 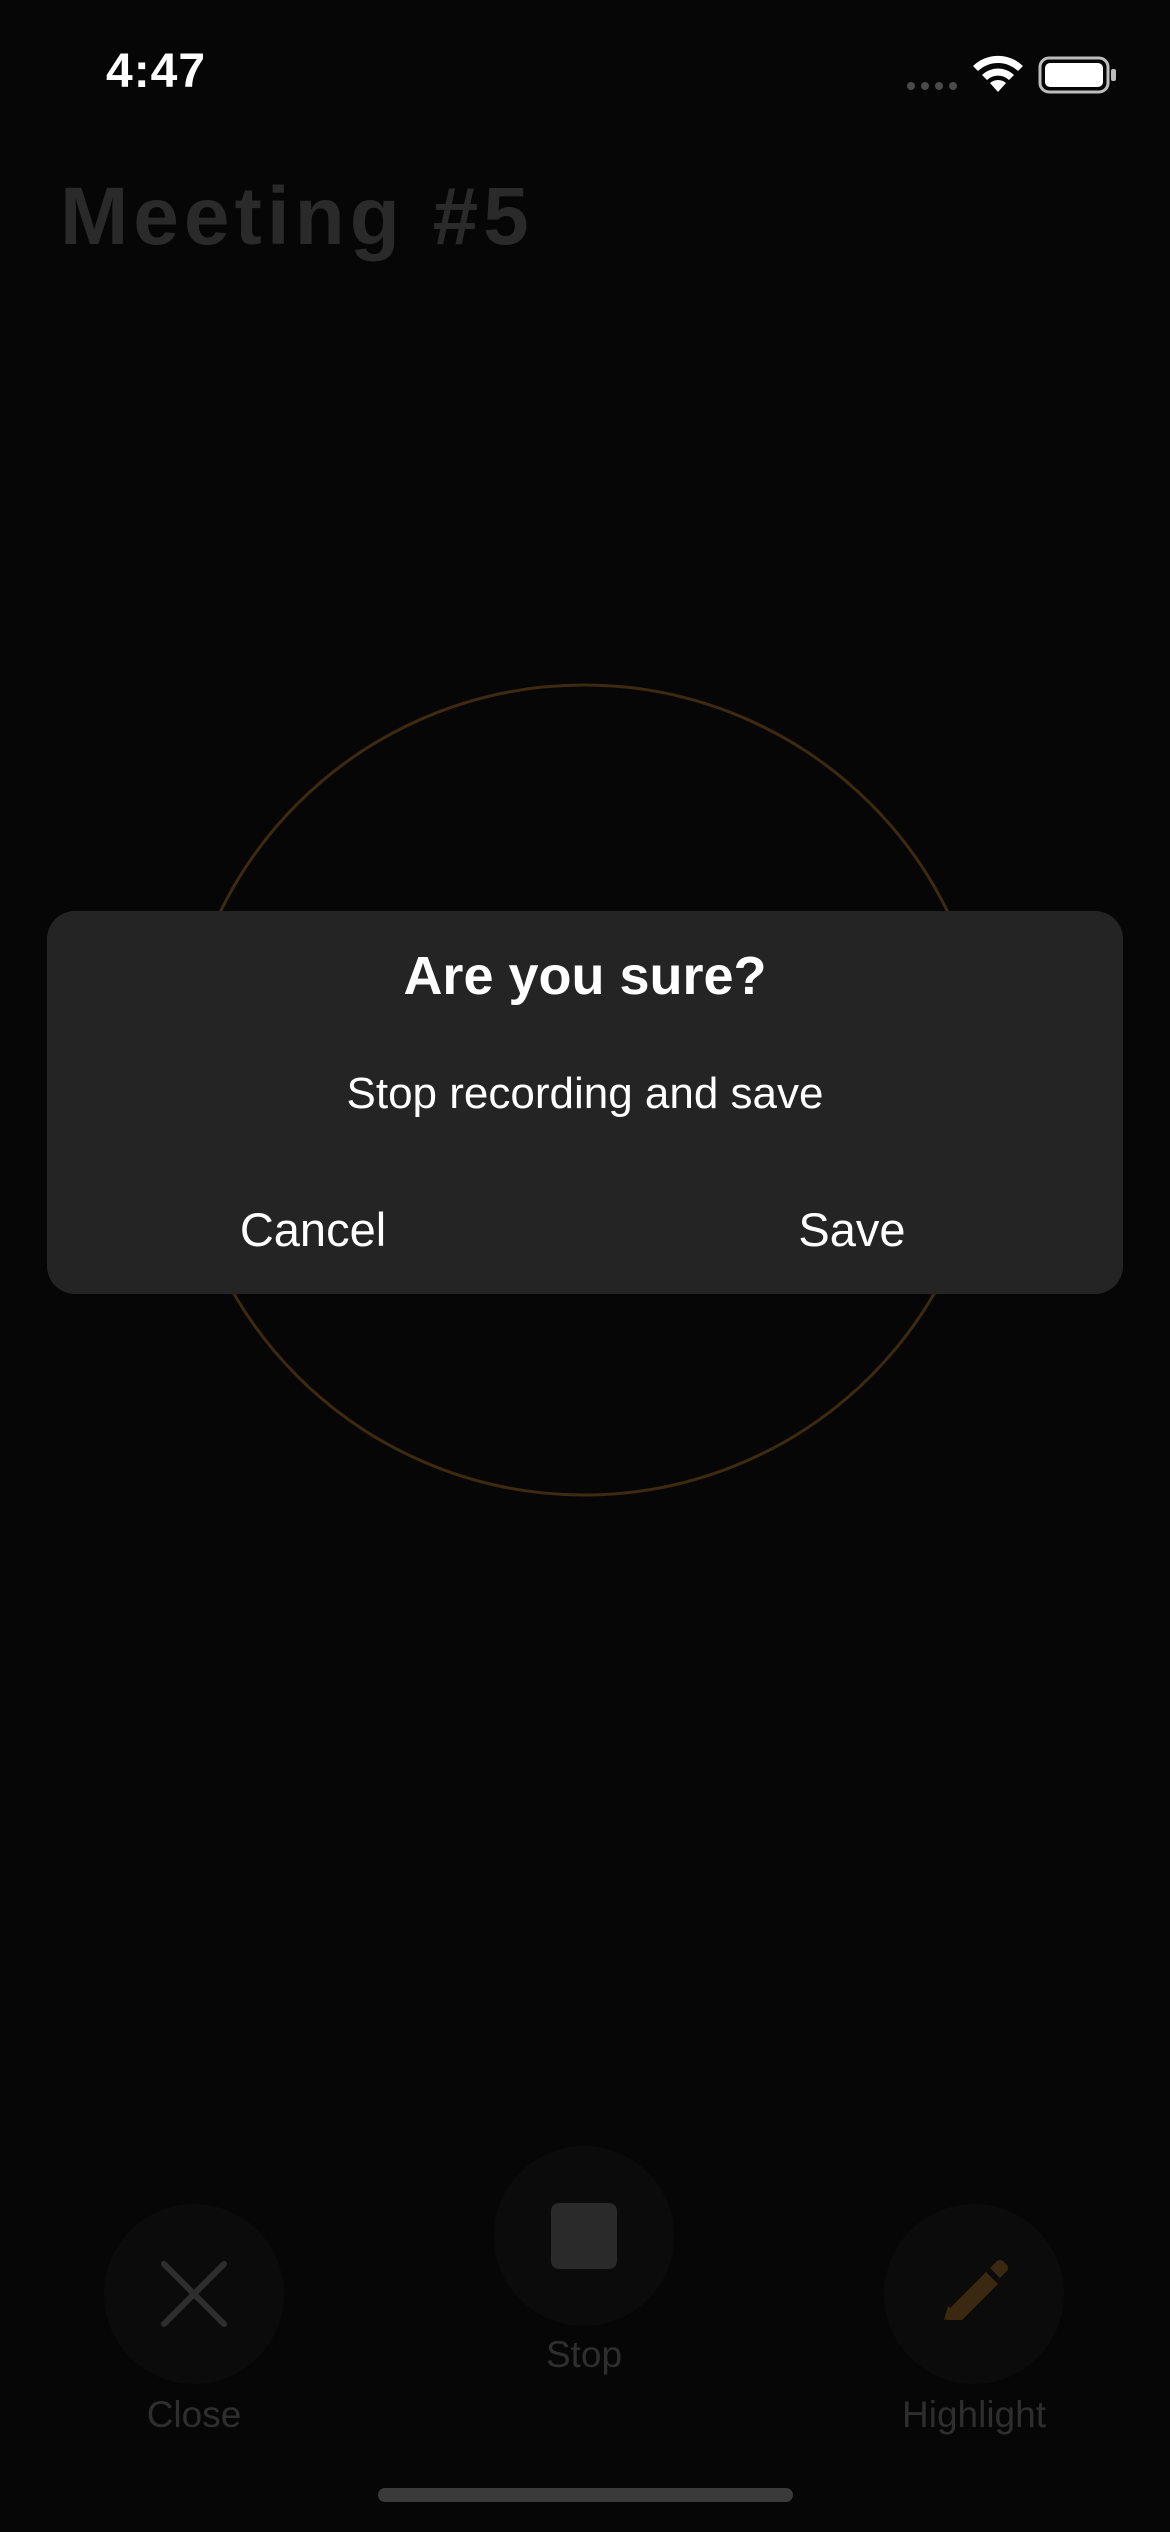 What do you see at coordinates (313, 1229) in the screenshot?
I see `cancel-button: Cancel` at bounding box center [313, 1229].